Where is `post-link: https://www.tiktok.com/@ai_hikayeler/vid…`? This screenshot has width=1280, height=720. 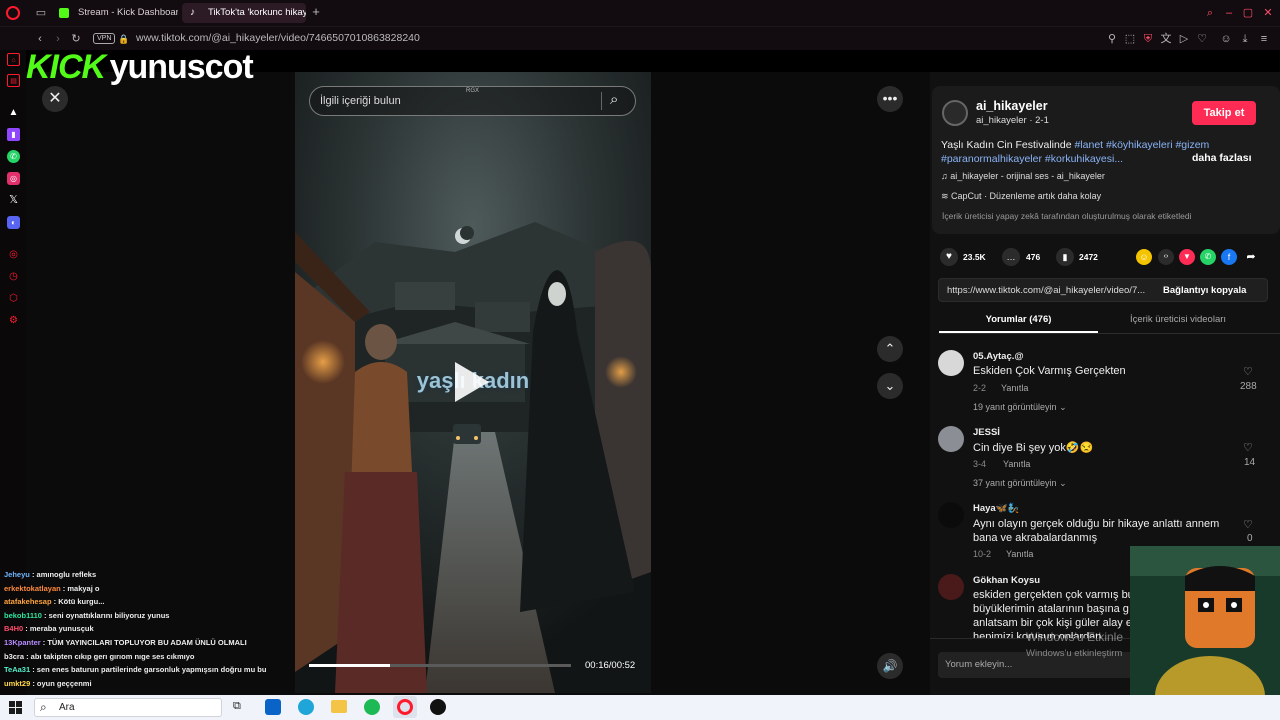 post-link: https://www.tiktok.com/@ai_hikayeler/vid… is located at coordinates (1046, 290).